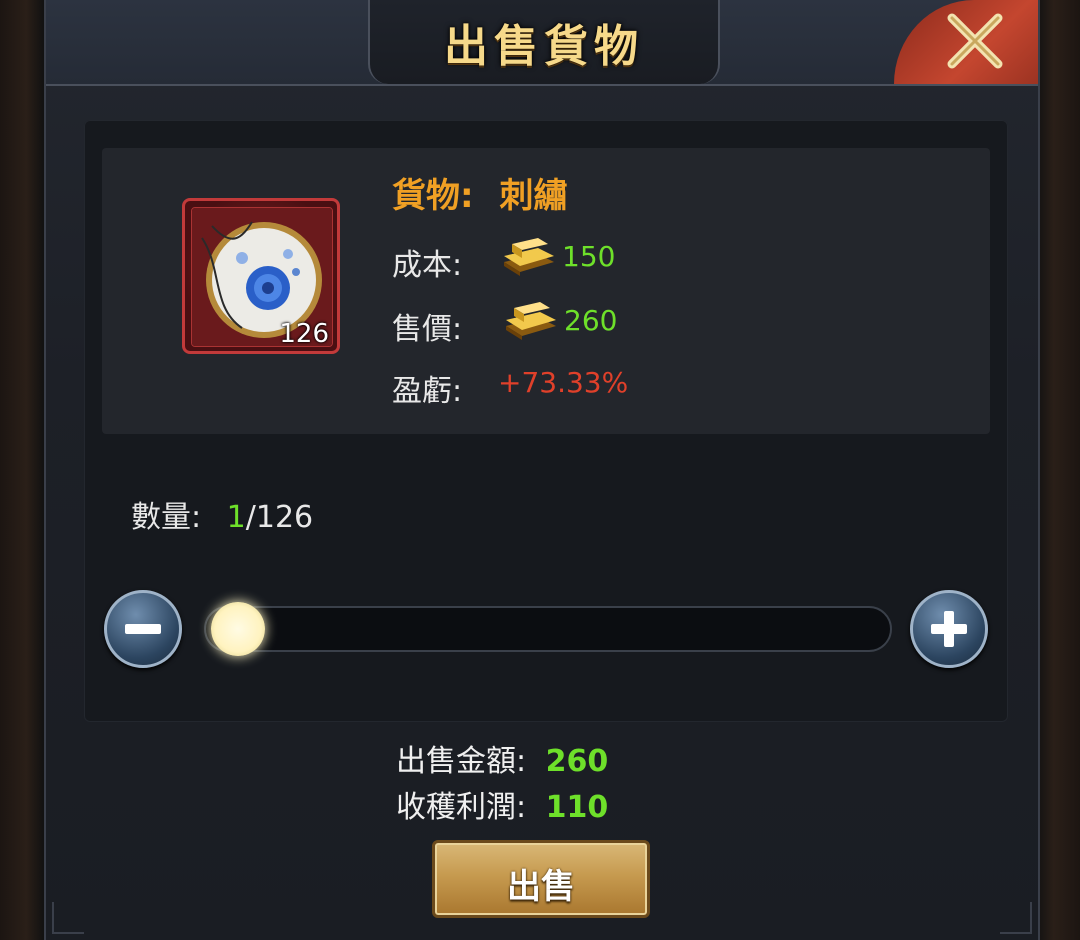  I want to click on goods-name: 刺繡, so click(533, 196).